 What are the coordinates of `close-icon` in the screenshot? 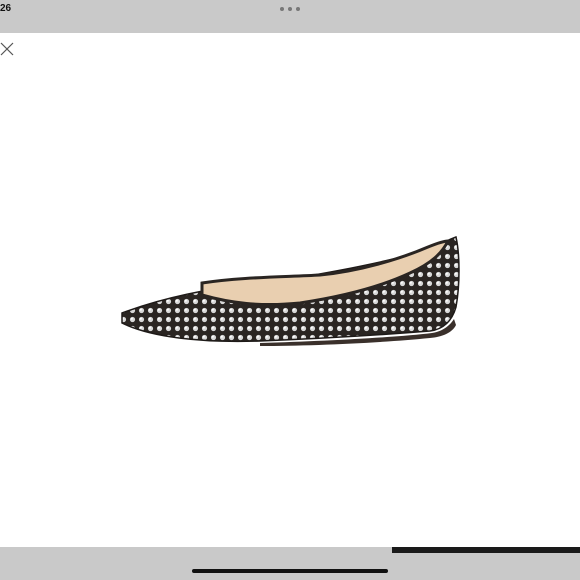 It's located at (7, 49).